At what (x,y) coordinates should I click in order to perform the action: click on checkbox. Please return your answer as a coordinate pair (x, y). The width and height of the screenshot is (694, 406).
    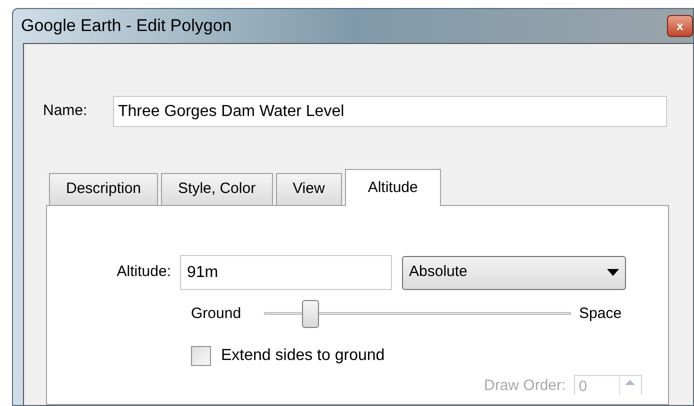
    Looking at the image, I should click on (201, 356).